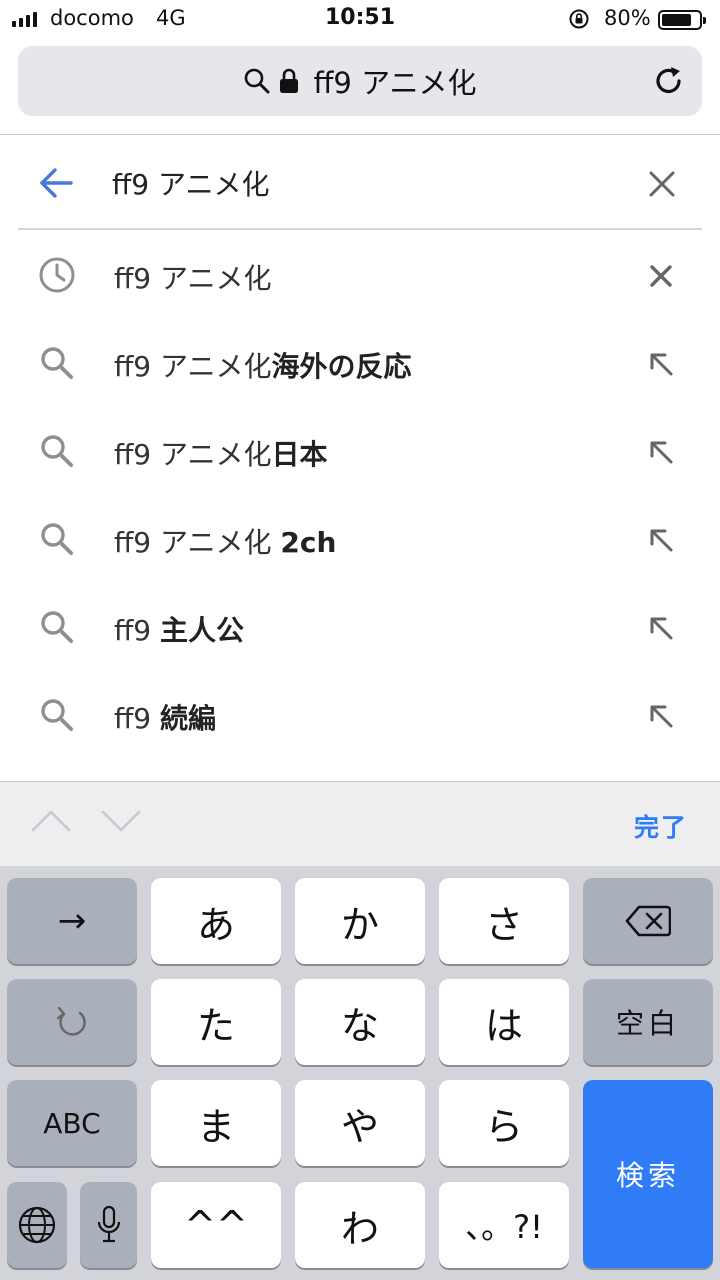 This screenshot has height=1280, width=720. Describe the element at coordinates (360, 134) in the screenshot. I see `browser-chrome-divider` at that location.